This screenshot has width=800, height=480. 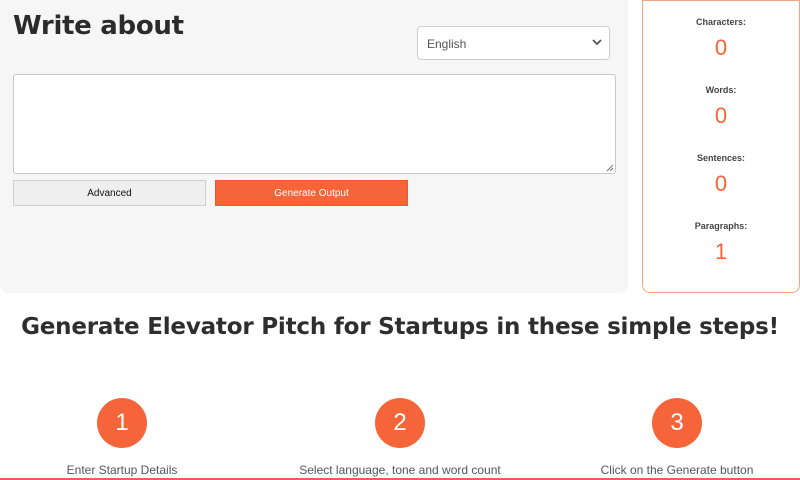 I want to click on stat-words: Words: 0, so click(x=721, y=107).